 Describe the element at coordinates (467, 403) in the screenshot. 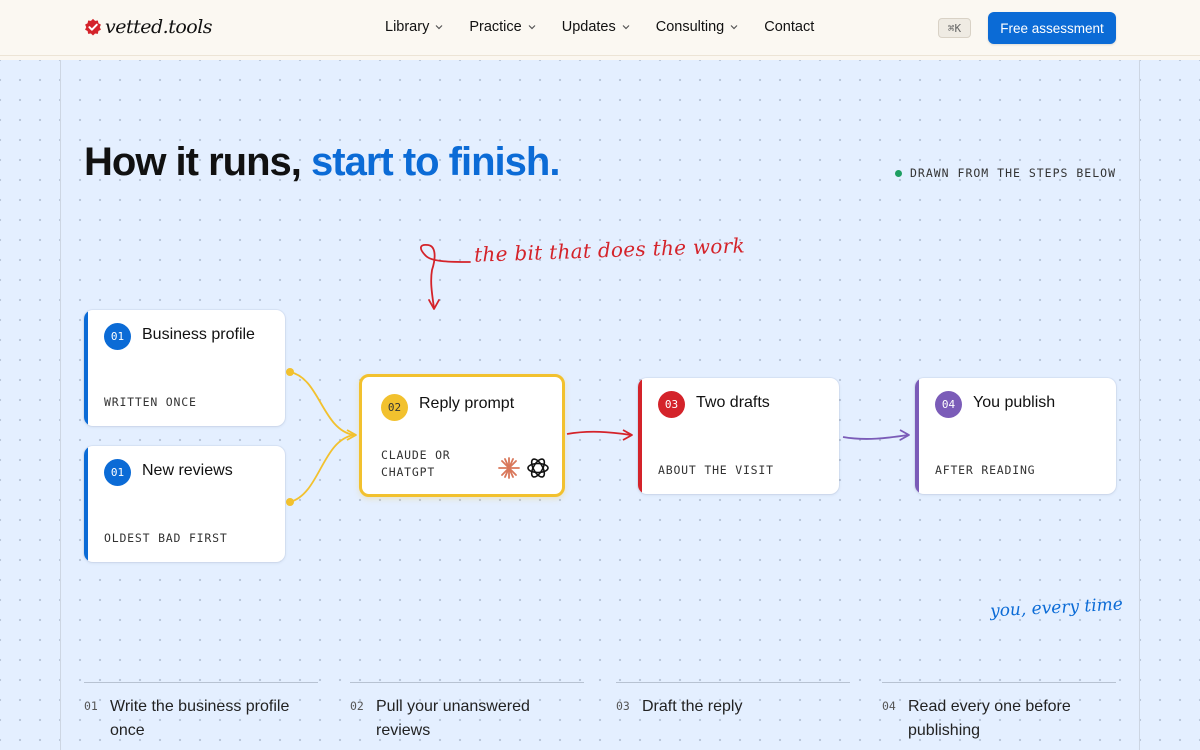

I see `node-title: Reply prompt` at that location.